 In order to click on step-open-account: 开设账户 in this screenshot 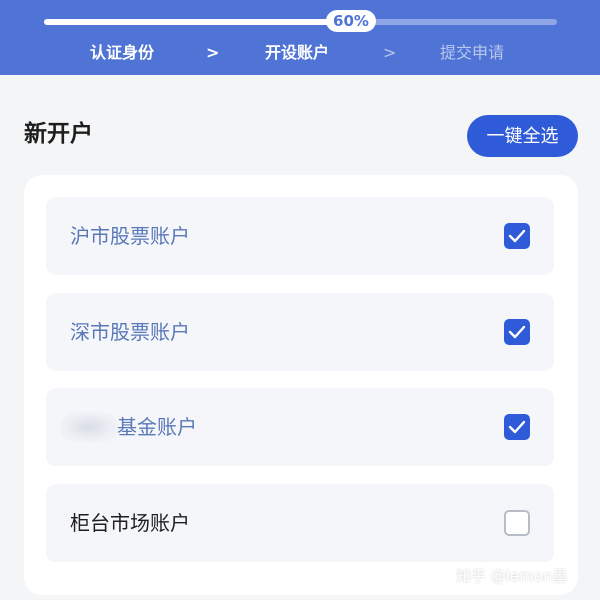, I will do `click(297, 52)`.